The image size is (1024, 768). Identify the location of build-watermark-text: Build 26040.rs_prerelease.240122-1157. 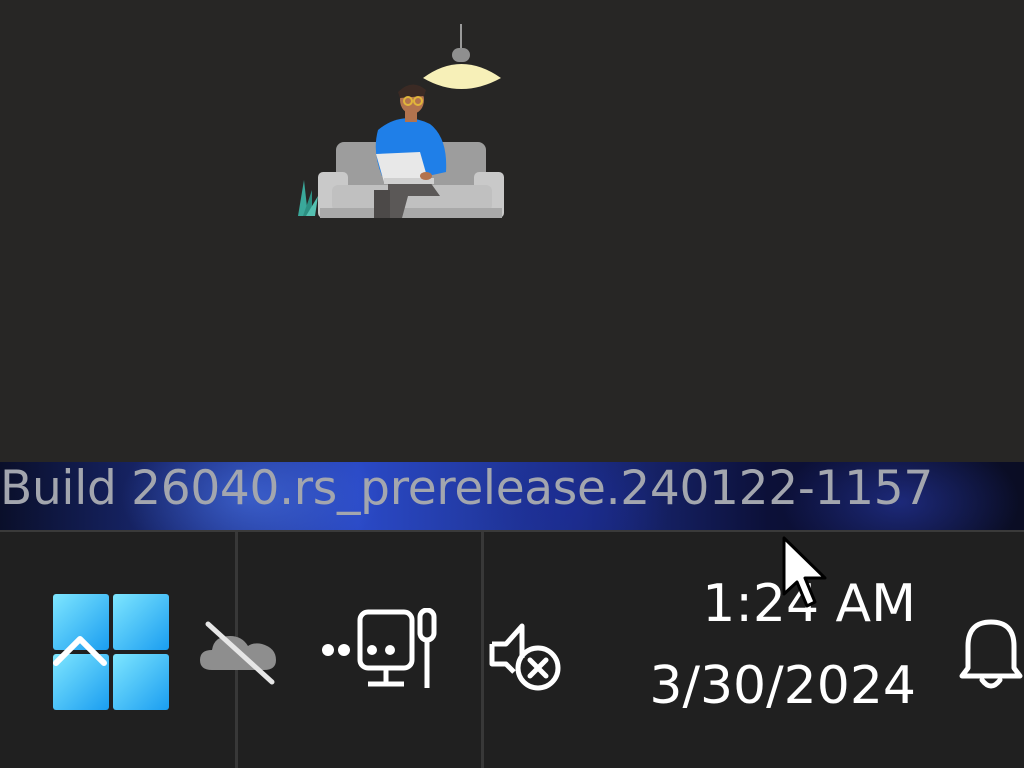
(466, 488).